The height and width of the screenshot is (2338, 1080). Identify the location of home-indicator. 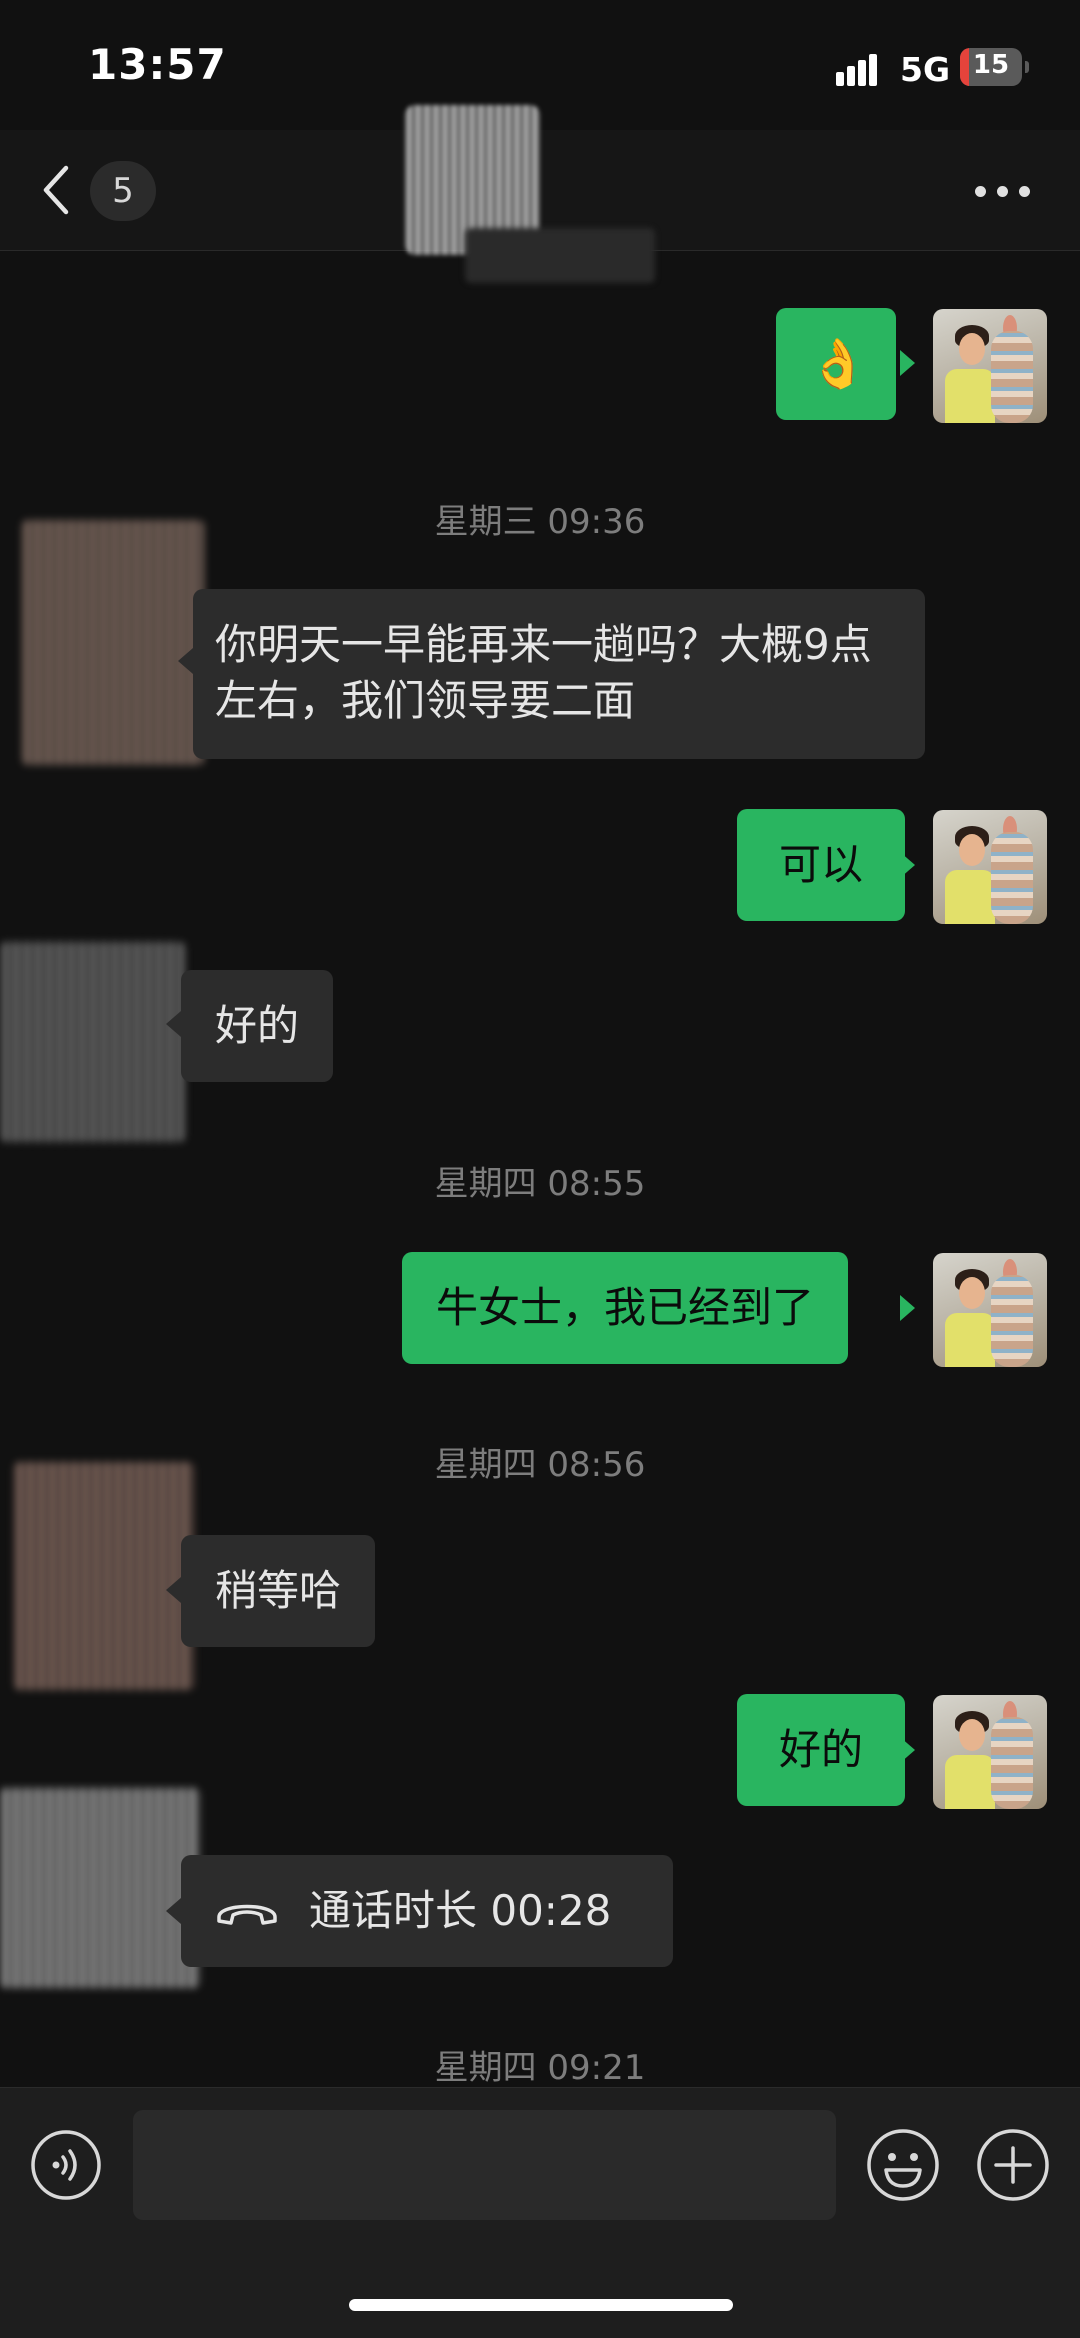
(541, 2305).